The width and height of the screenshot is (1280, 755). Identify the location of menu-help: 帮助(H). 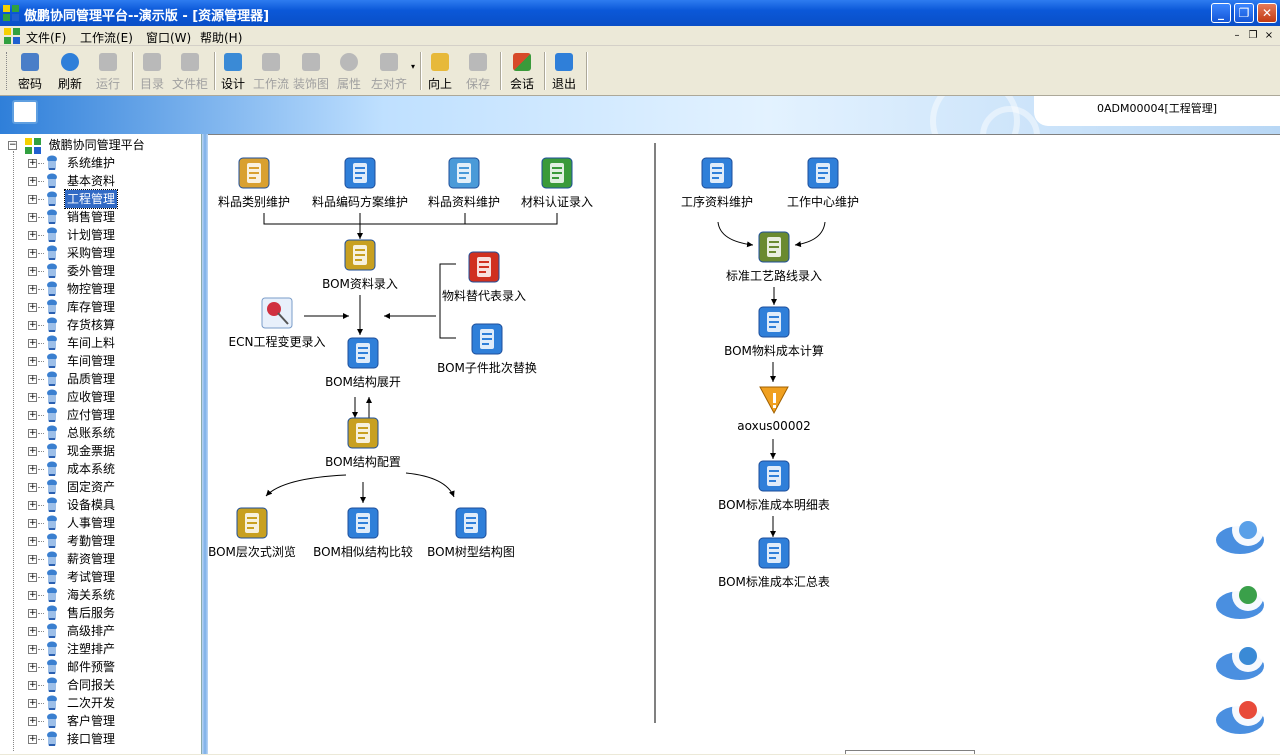
(221, 37).